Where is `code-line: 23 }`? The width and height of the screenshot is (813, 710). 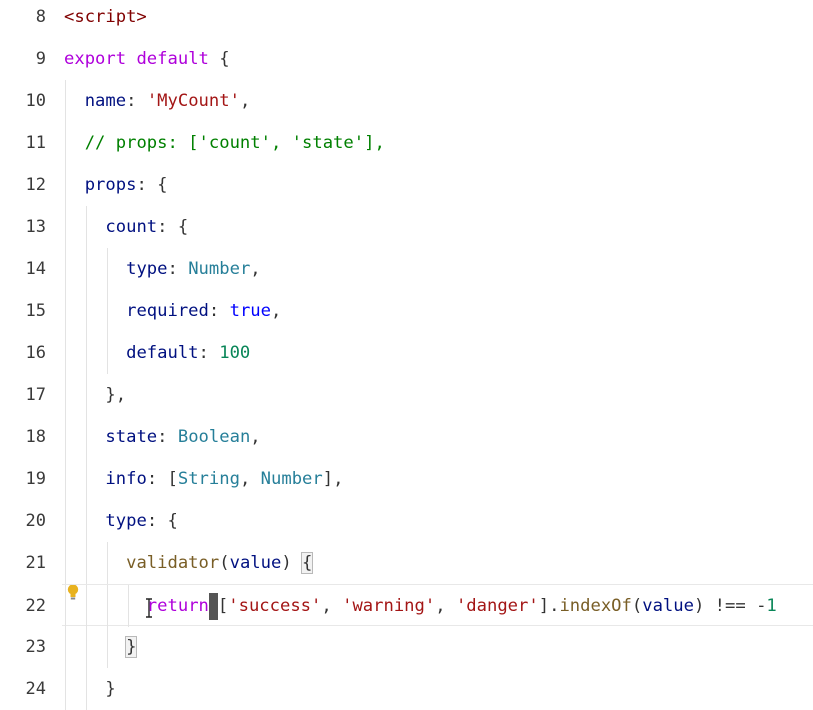
code-line: 23 } is located at coordinates (406, 647).